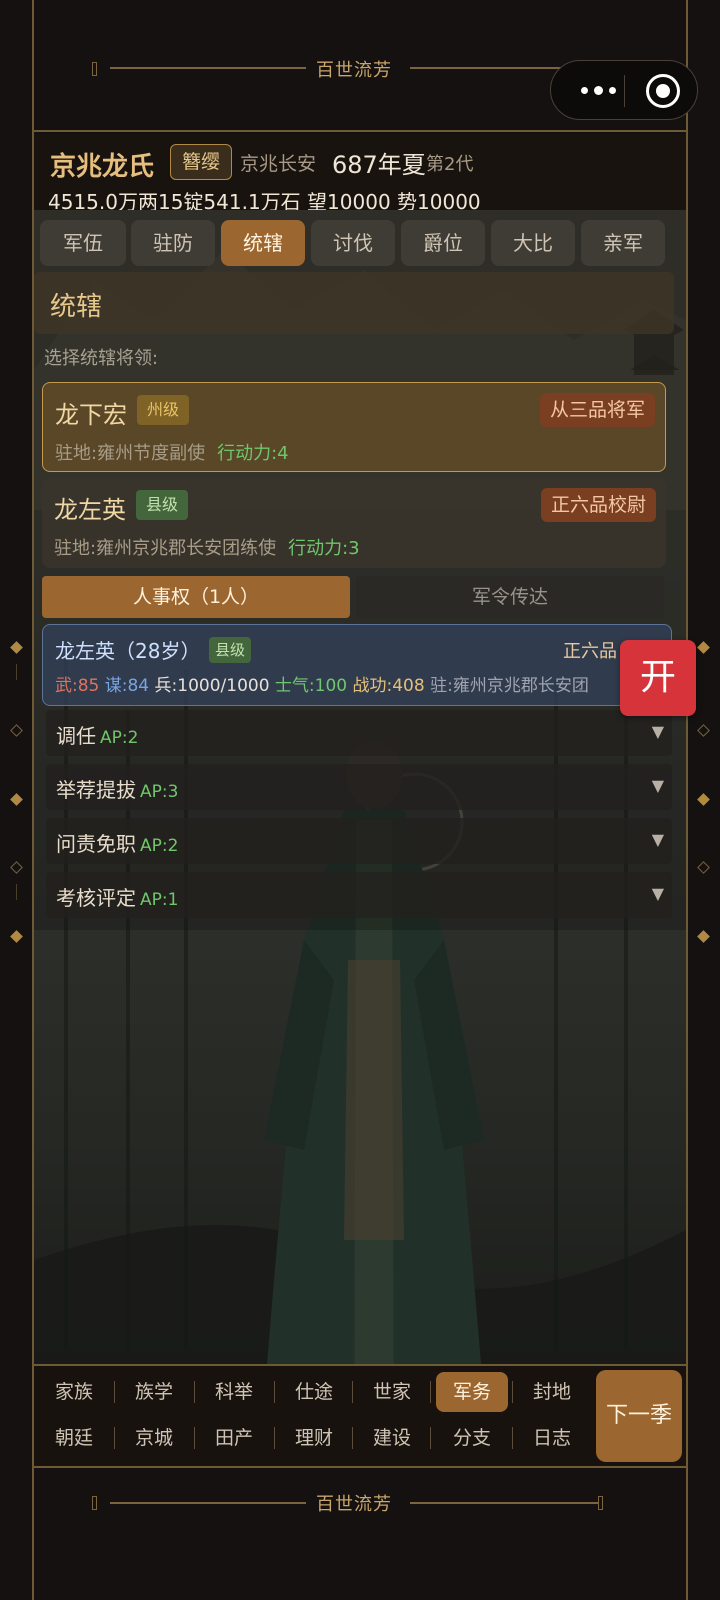 Image resolution: width=720 pixels, height=1600 pixels. I want to click on action-promote: 举荐提拔 AP:3 ▼, so click(359, 787).